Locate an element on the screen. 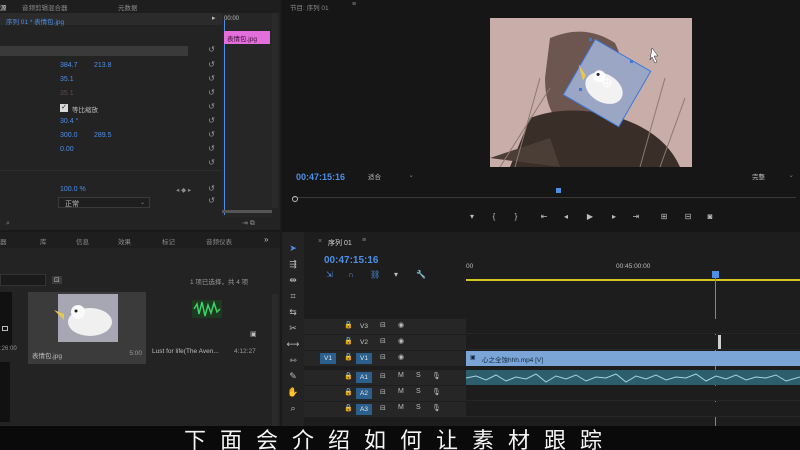 This screenshot has width=800, height=450. close-icon: × is located at coordinates (320, 241).